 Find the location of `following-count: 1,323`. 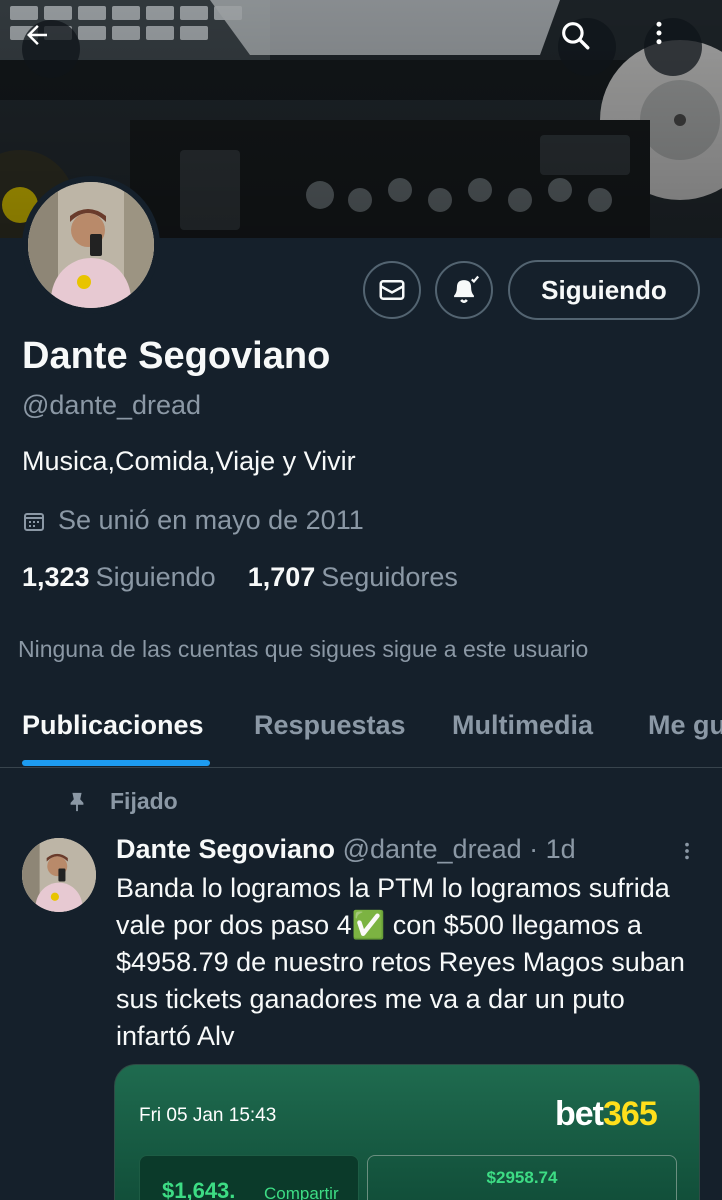

following-count: 1,323 is located at coordinates (56, 577).